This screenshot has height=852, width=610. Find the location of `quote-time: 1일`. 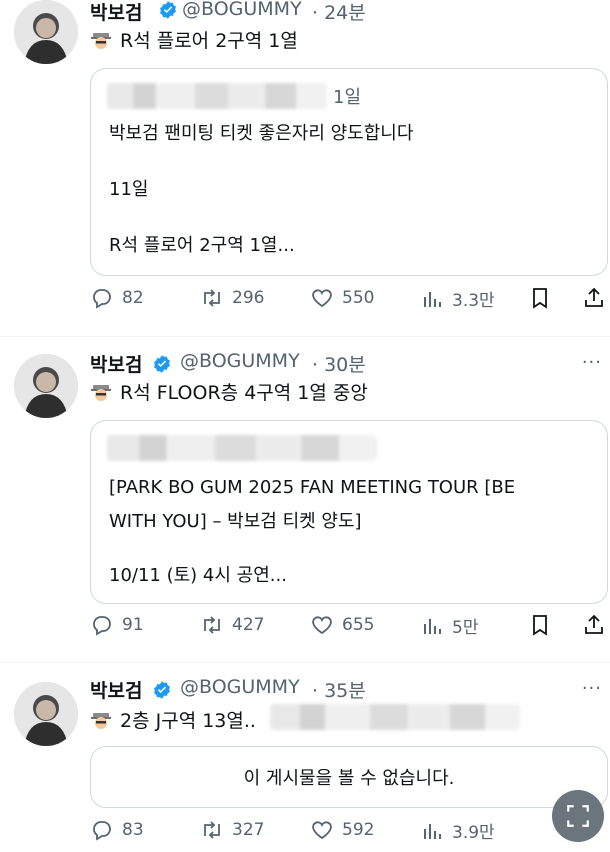

quote-time: 1일 is located at coordinates (347, 97).